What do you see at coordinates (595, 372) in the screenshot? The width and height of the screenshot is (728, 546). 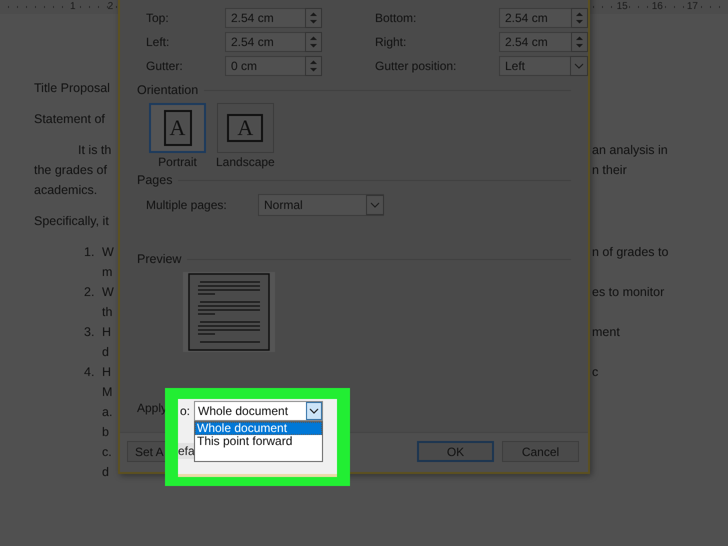 I see `document-text: c` at bounding box center [595, 372].